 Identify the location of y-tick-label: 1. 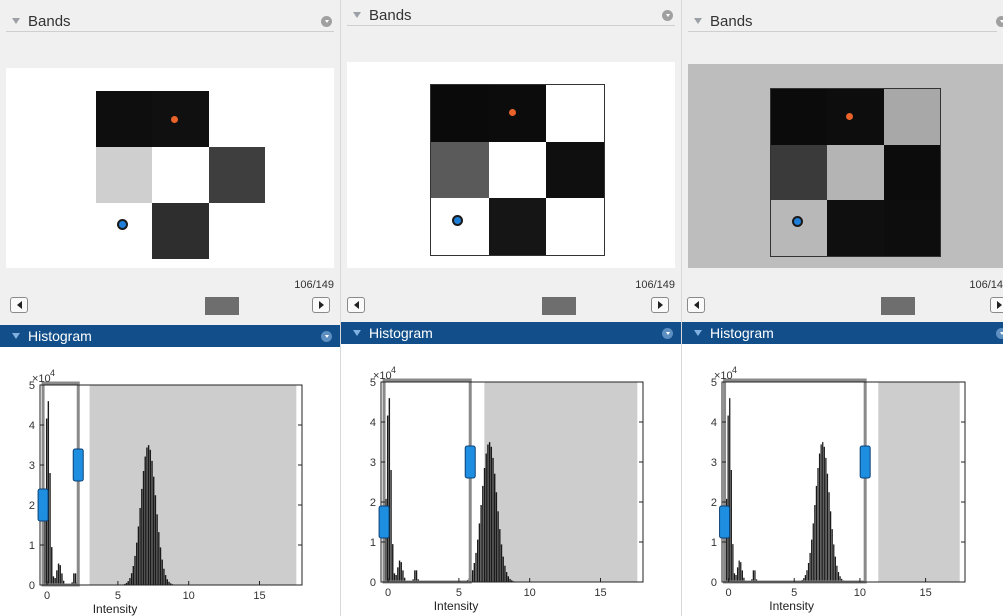
(373, 543).